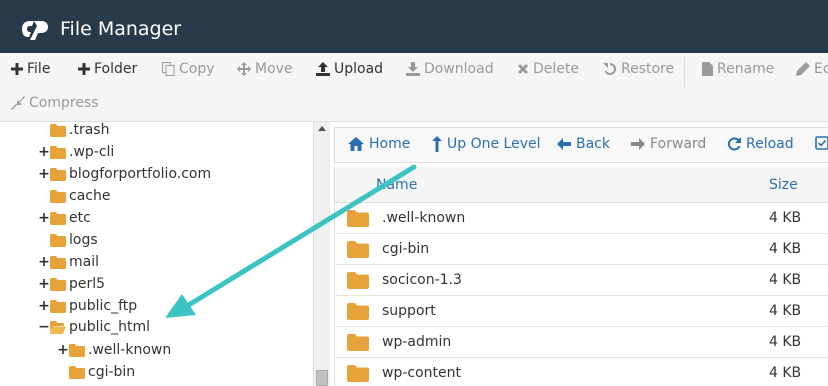 The height and width of the screenshot is (386, 828). I want to click on copy-button: Copy, so click(188, 69).